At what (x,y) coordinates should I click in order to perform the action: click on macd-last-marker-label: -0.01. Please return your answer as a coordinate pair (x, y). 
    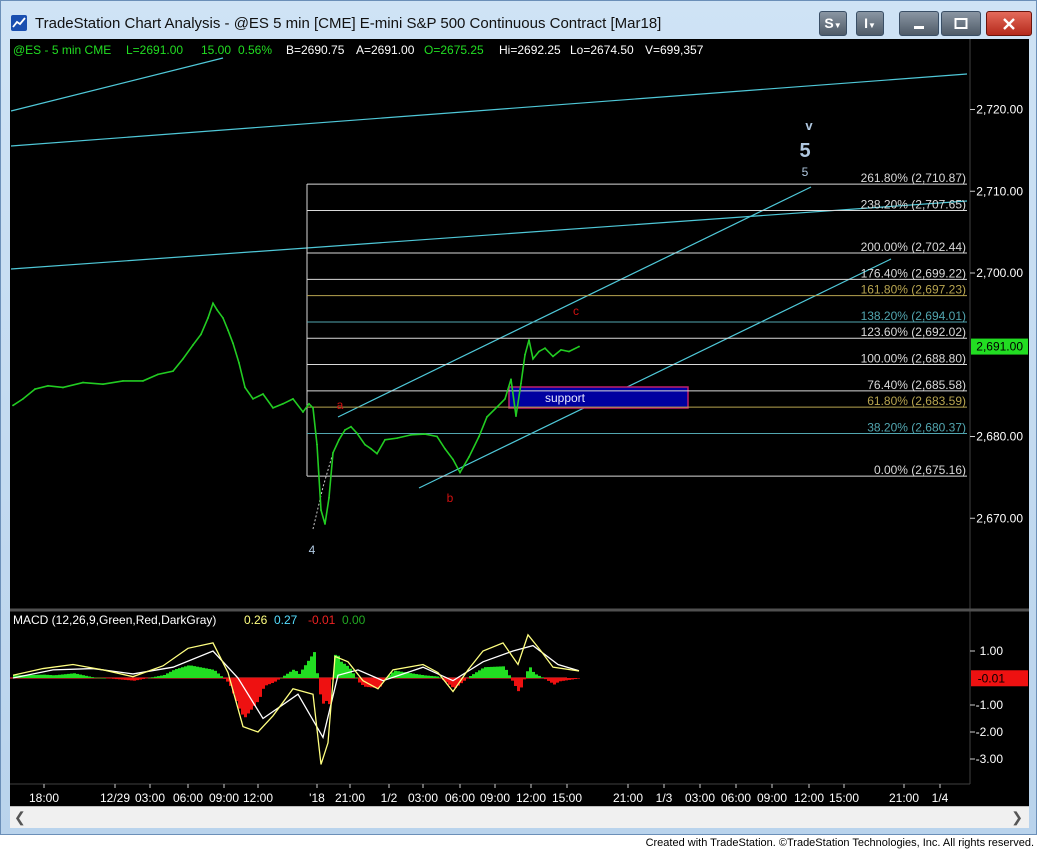
    Looking at the image, I should click on (992, 678).